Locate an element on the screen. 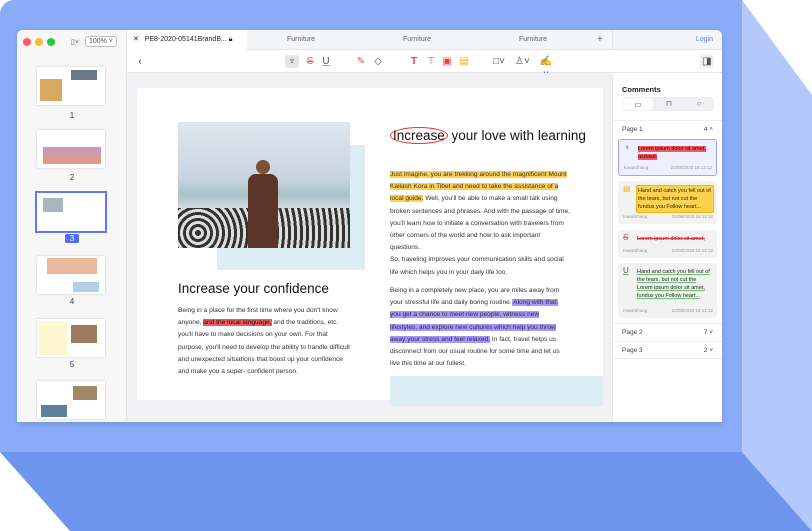  eraser-icon: ◇ is located at coordinates (378, 61).